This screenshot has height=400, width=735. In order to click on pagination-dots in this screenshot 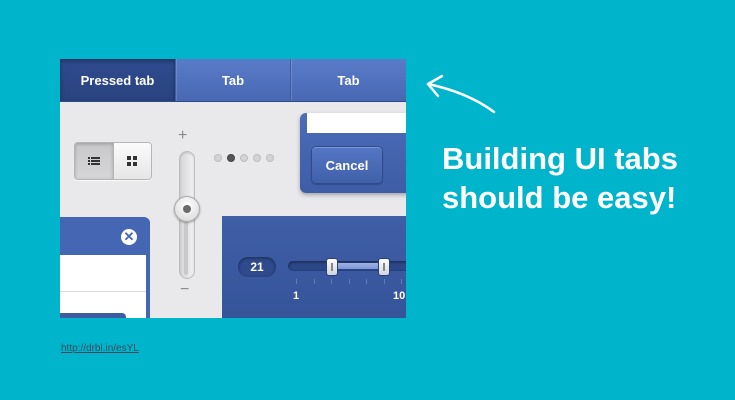, I will do `click(244, 158)`.